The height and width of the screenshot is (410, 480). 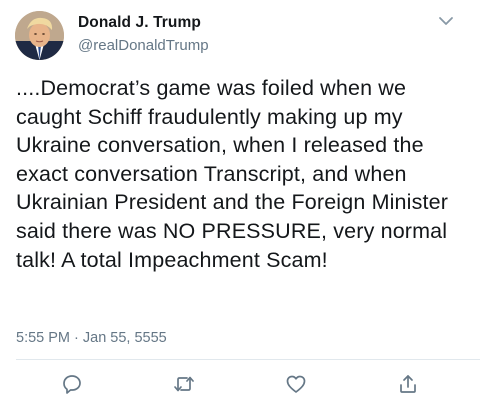 I want to click on chevron-down-icon, so click(x=446, y=21).